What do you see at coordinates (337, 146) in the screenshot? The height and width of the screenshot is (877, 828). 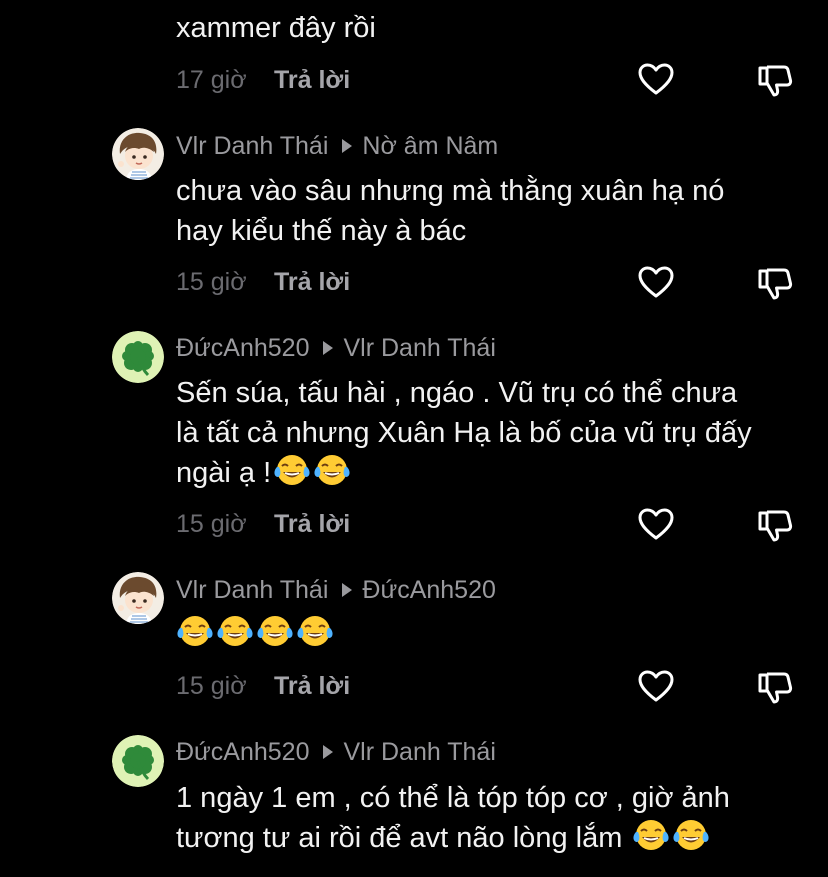 I see `comment-header: Vlr Danh Thái Nờ âm Nâm` at bounding box center [337, 146].